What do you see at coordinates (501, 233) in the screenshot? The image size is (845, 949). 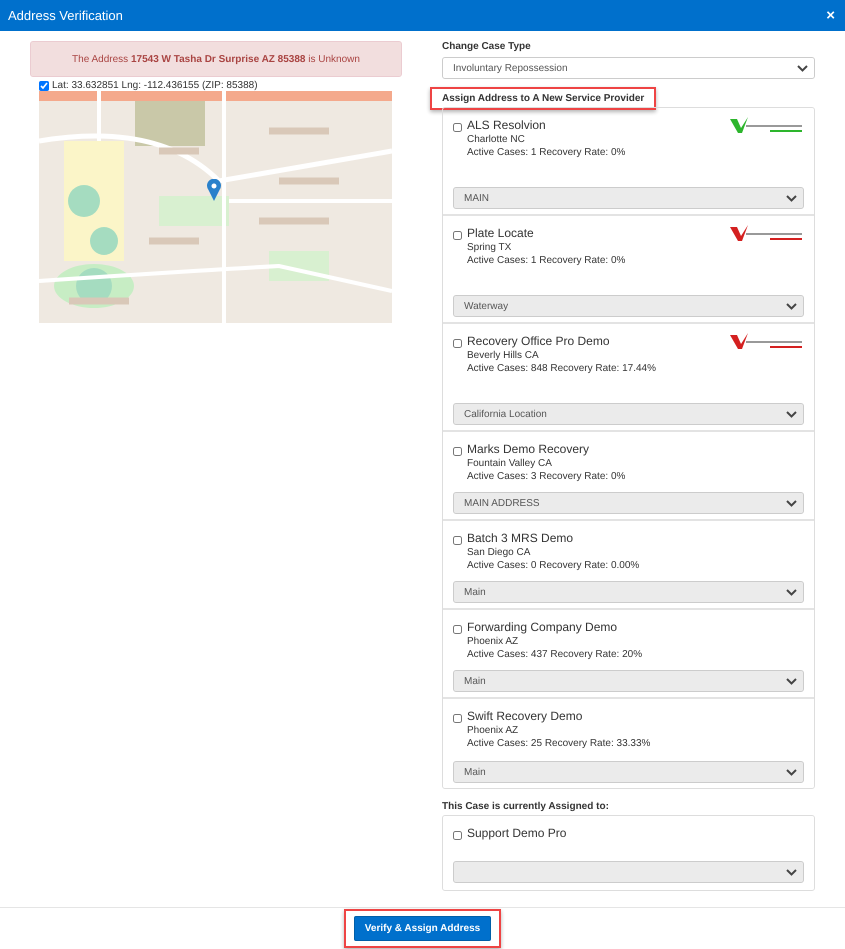 I see `provider-name: Plate Locate` at bounding box center [501, 233].